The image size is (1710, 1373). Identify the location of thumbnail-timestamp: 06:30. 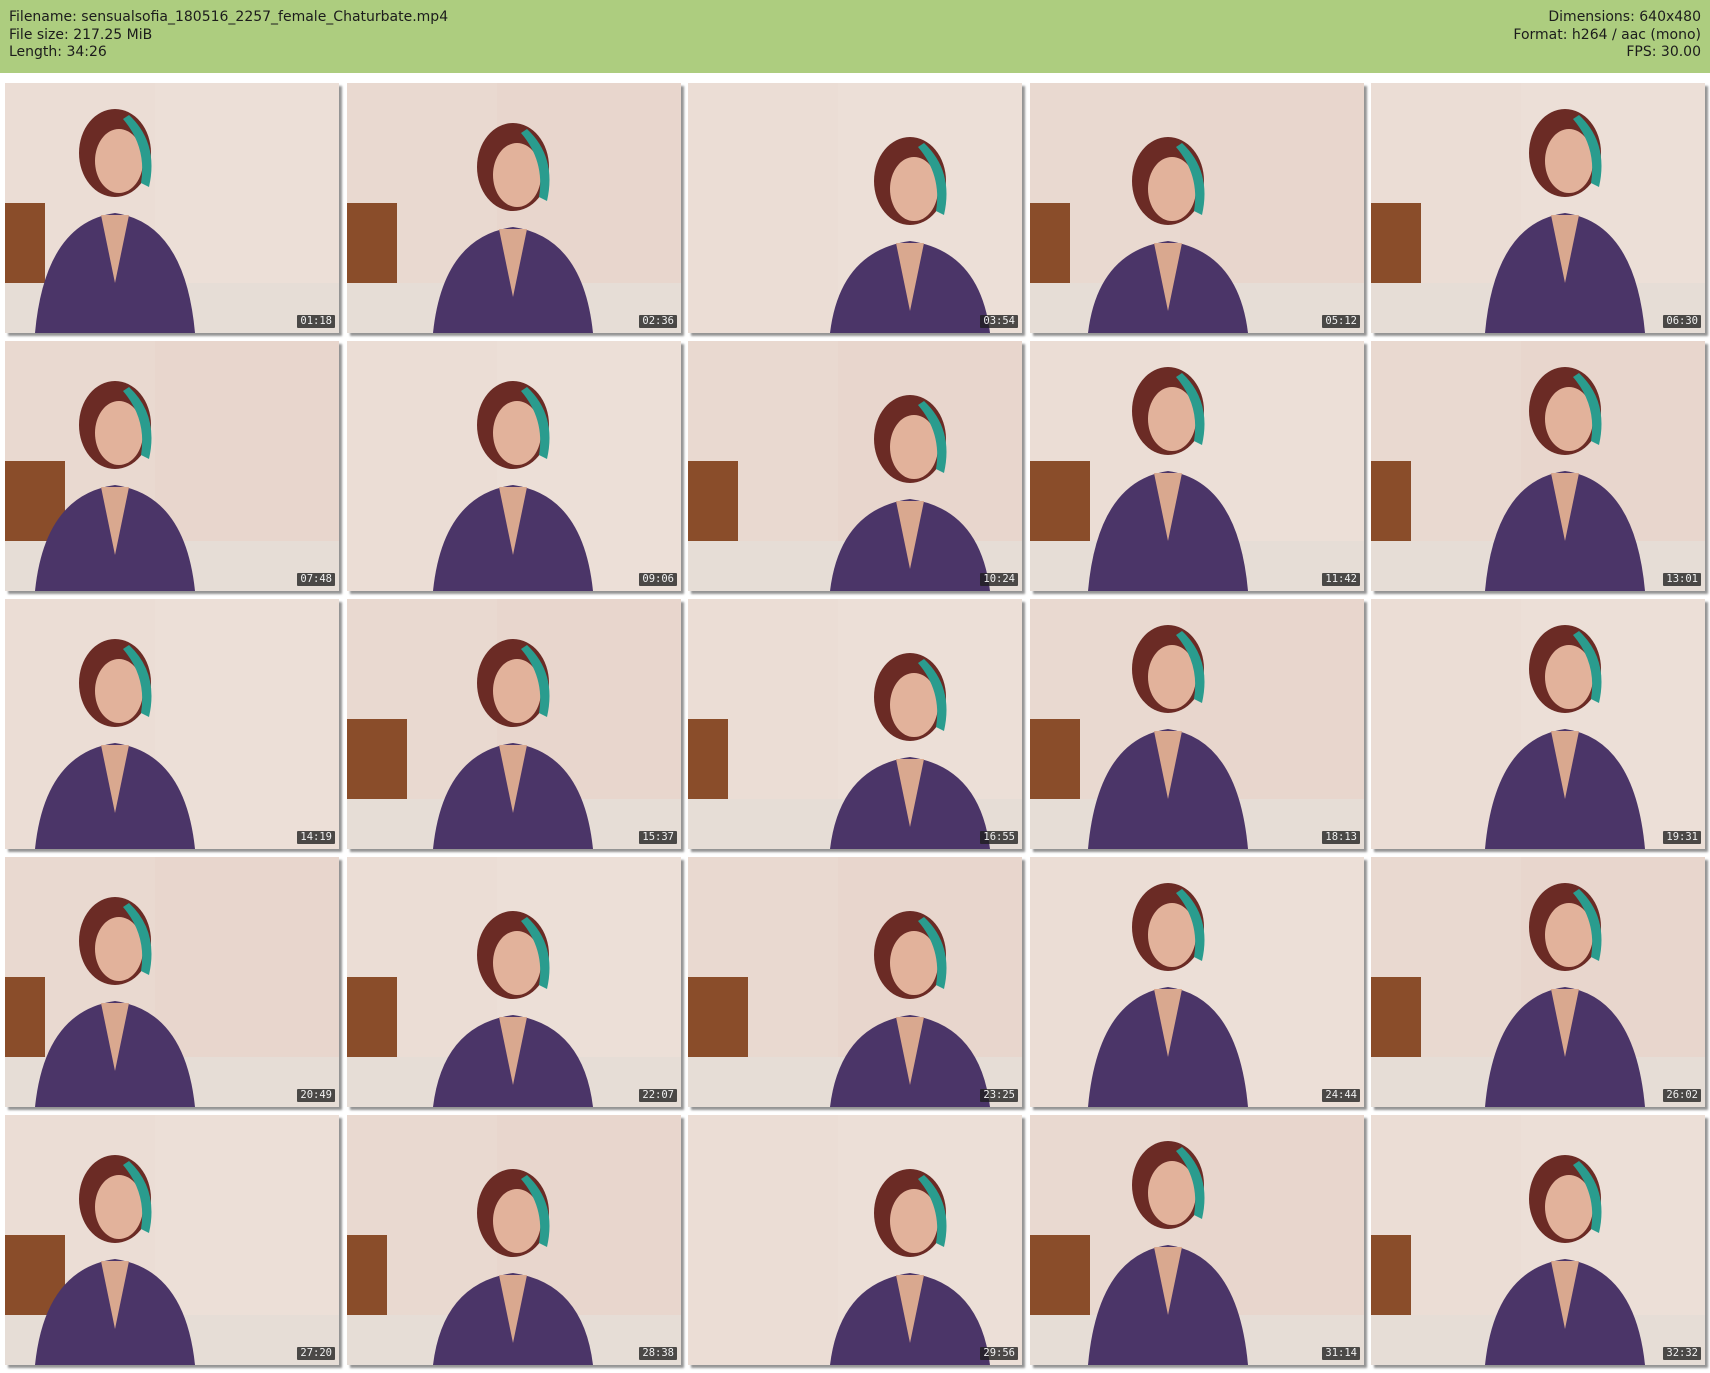
(1682, 321).